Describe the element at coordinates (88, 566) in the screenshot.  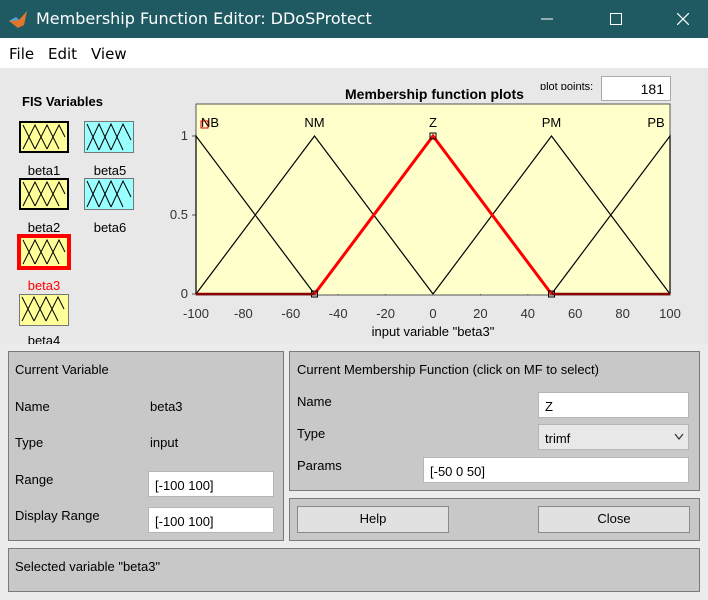
I see `status-text: Selected variable "beta3"` at that location.